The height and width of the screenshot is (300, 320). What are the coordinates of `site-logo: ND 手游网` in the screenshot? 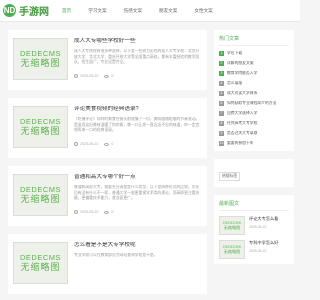 It's located at (26, 10).